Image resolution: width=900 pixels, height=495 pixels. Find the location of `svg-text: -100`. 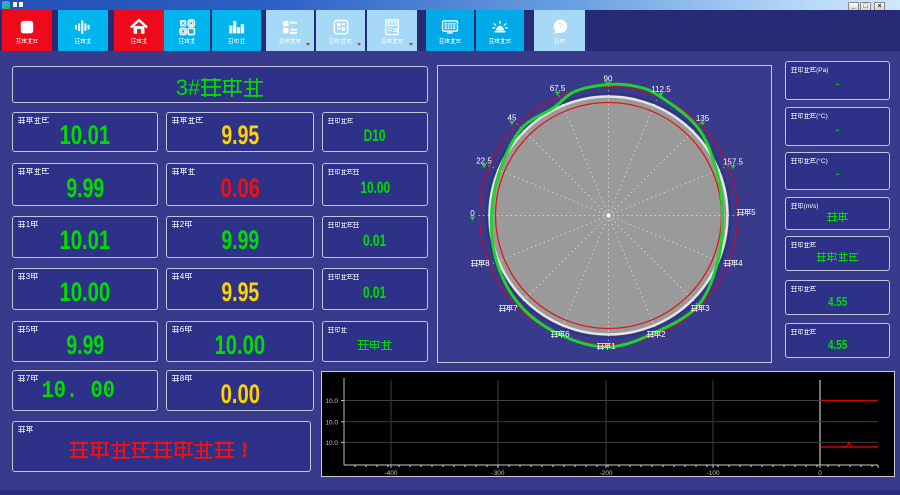

svg-text: -100 is located at coordinates (712, 473).